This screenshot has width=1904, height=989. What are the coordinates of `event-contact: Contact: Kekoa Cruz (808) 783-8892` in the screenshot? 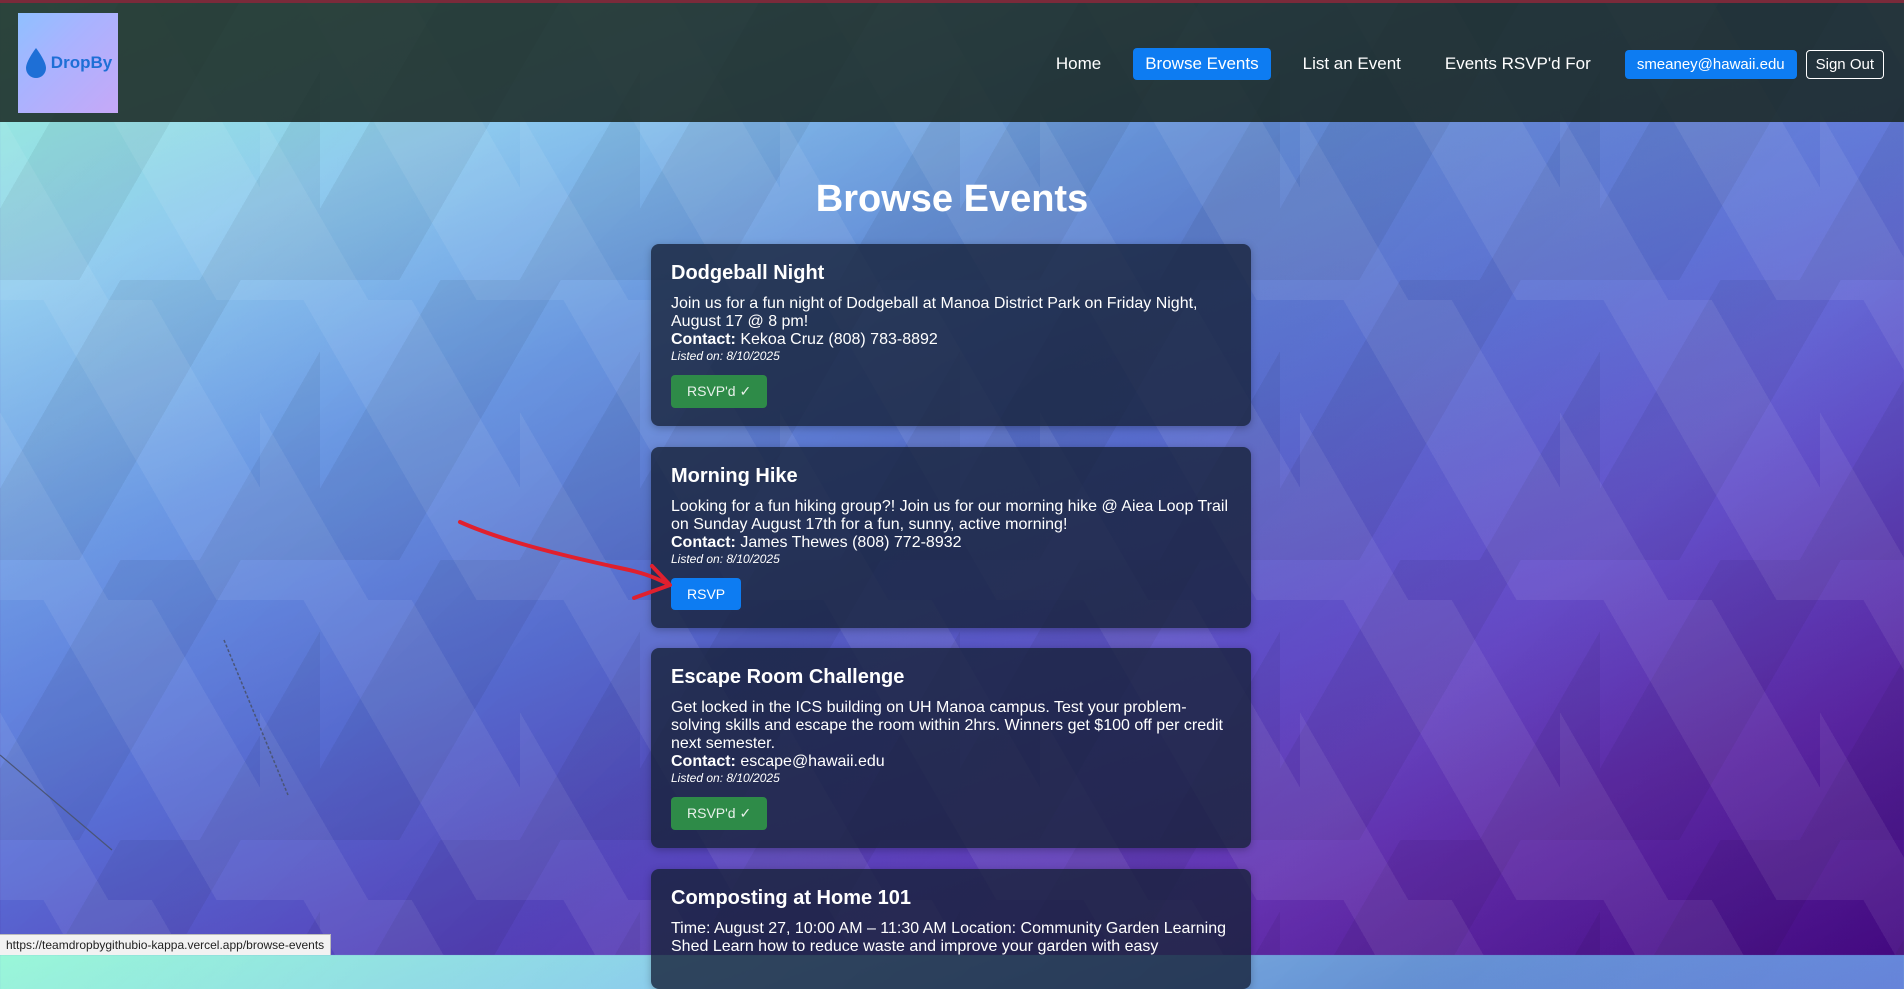 It's located at (951, 340).